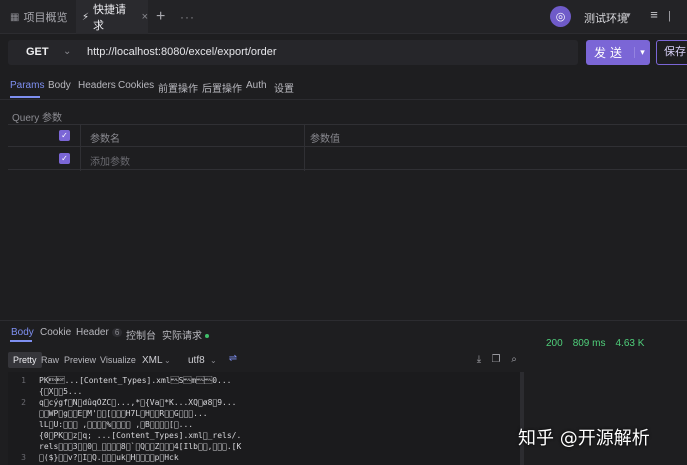  What do you see at coordinates (560, 16) in the screenshot?
I see `environment-icon: ◎` at bounding box center [560, 16].